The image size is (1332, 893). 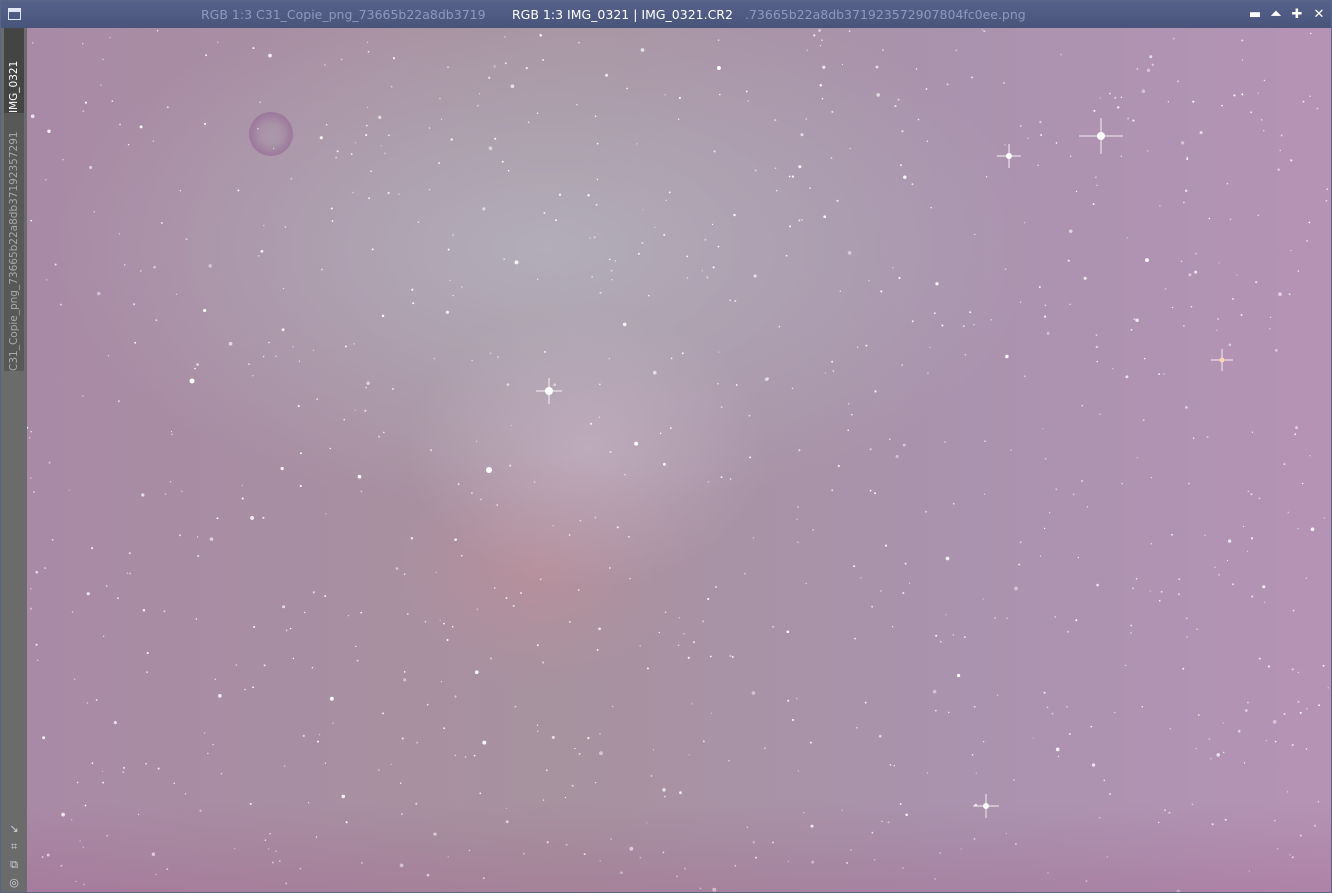 What do you see at coordinates (14, 847) in the screenshot?
I see `fit-view-icon: ⌗` at bounding box center [14, 847].